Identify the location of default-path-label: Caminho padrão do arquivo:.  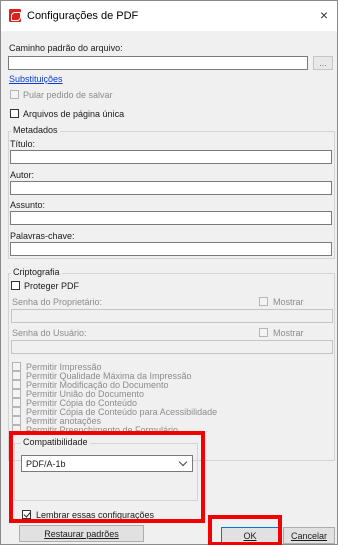
(66, 48).